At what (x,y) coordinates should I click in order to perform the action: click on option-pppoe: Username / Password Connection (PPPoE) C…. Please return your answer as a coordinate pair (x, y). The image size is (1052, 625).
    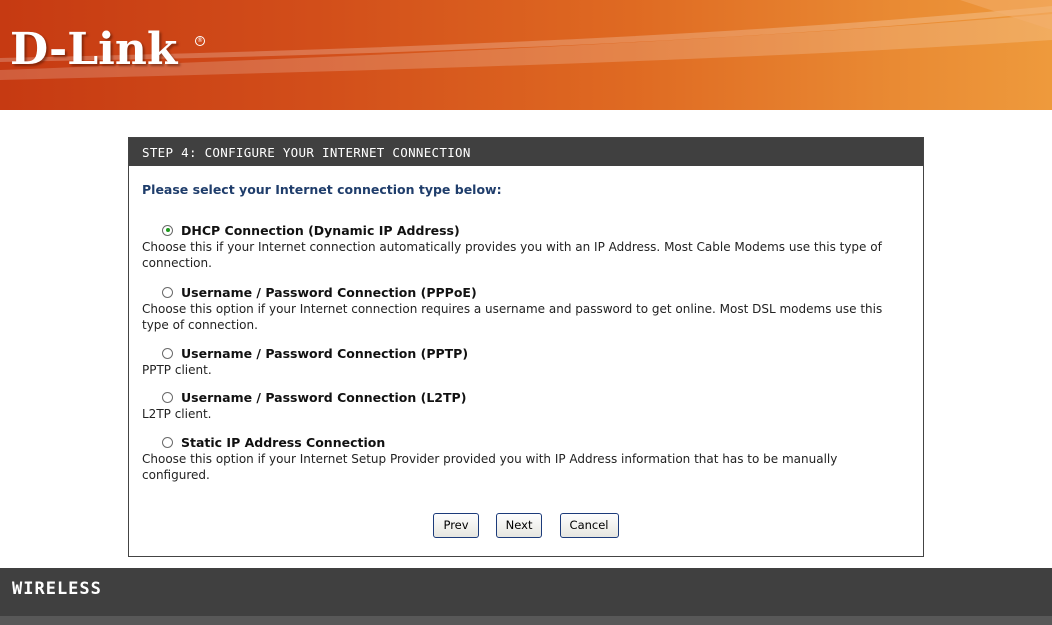
    Looking at the image, I should click on (522, 308).